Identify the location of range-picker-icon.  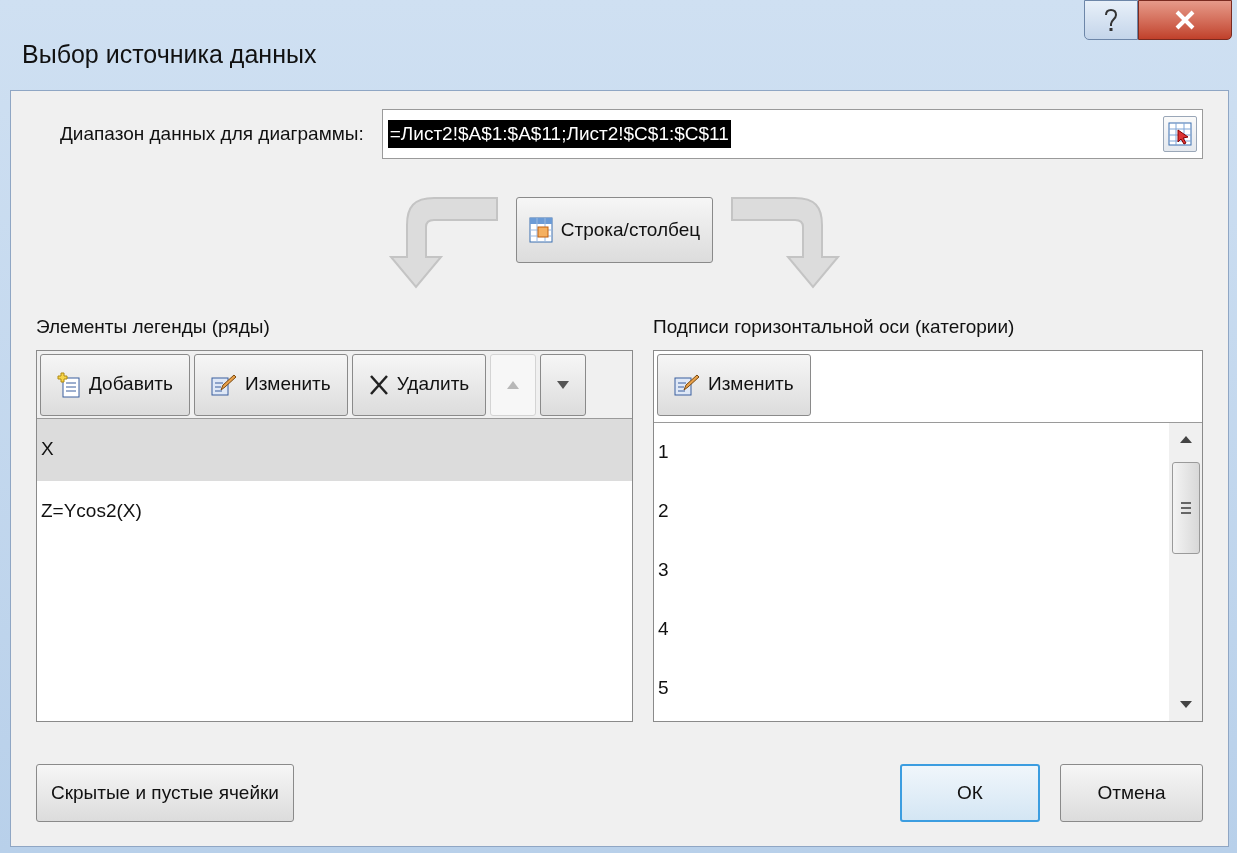
(1180, 134).